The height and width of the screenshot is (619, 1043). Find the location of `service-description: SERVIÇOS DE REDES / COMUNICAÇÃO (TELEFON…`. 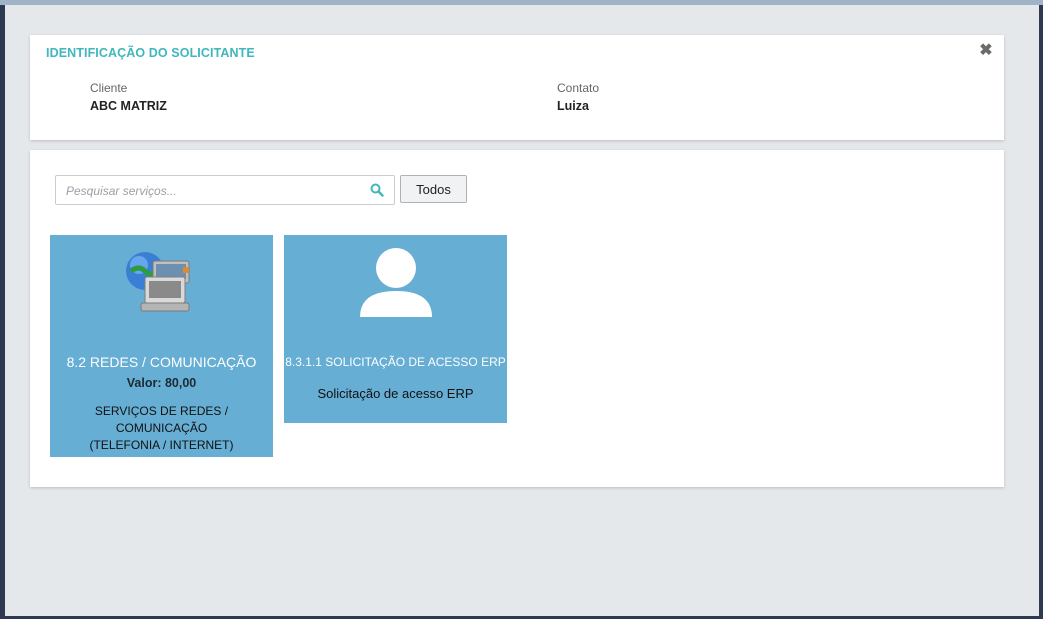

service-description: SERVIÇOS DE REDES / COMUNICAÇÃO (TELEFON… is located at coordinates (161, 428).